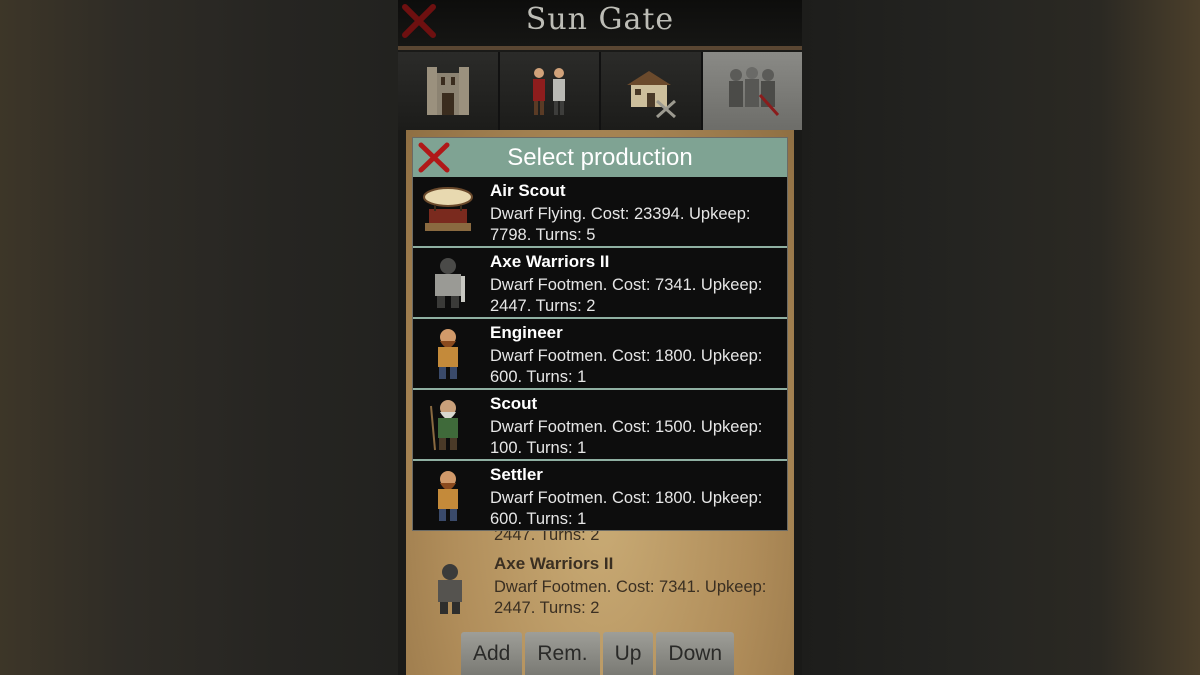  I want to click on item-name: Scout, so click(514, 403).